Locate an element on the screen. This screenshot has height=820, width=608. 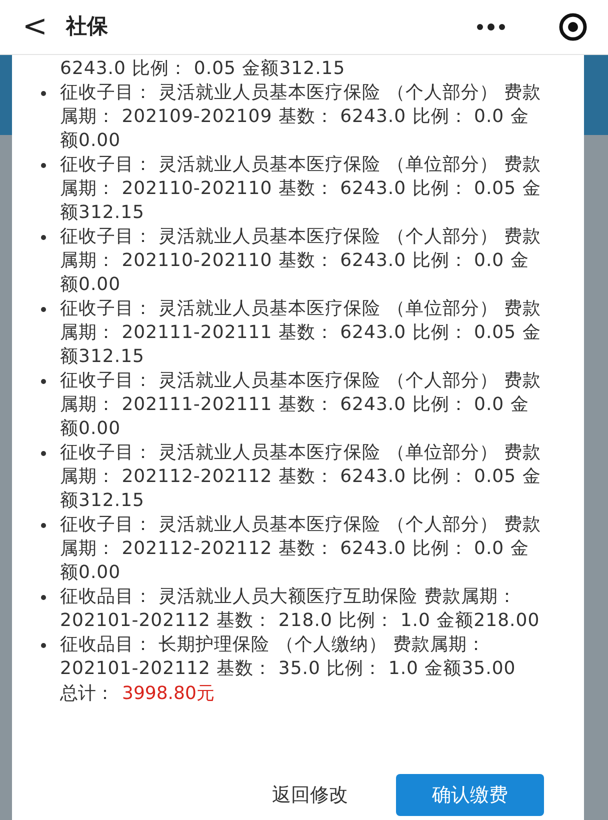
page-title: 社保 is located at coordinates (87, 26).